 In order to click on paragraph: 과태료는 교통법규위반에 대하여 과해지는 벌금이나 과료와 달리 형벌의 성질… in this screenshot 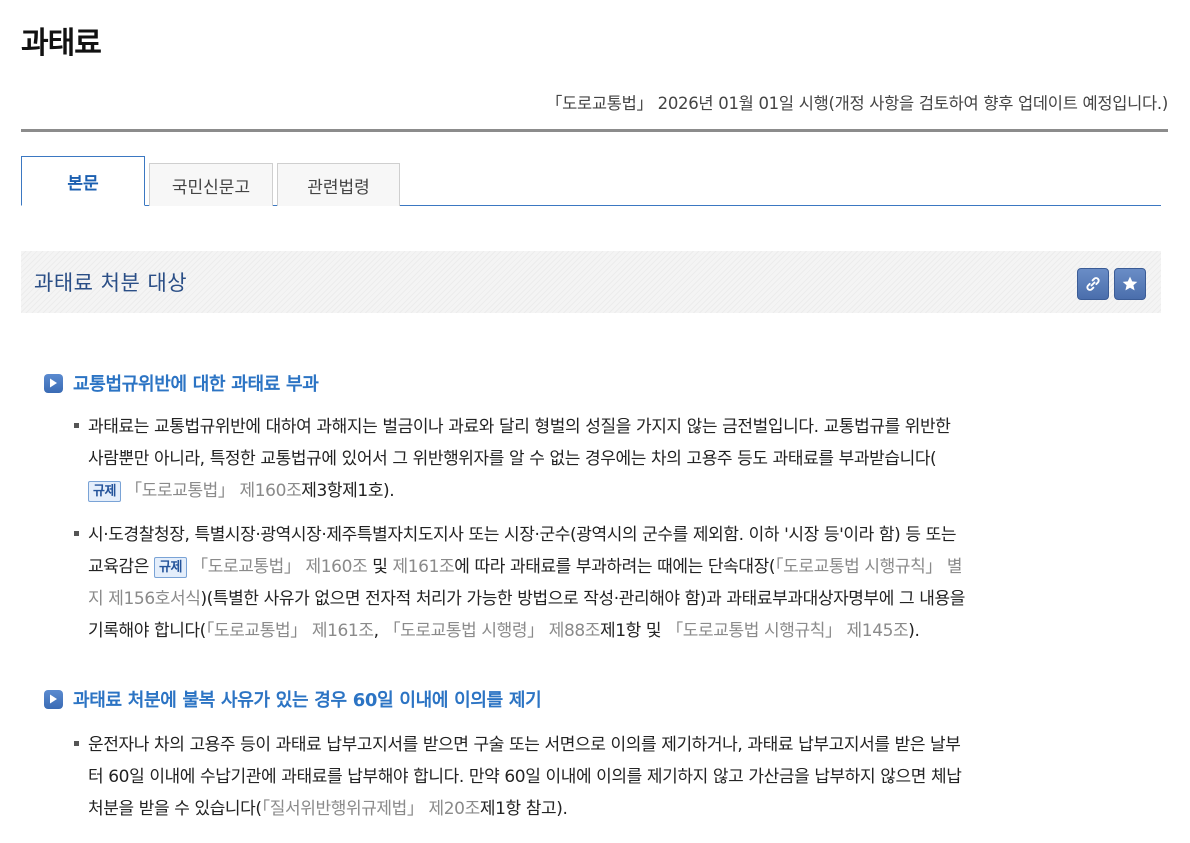, I will do `click(606, 459)`.